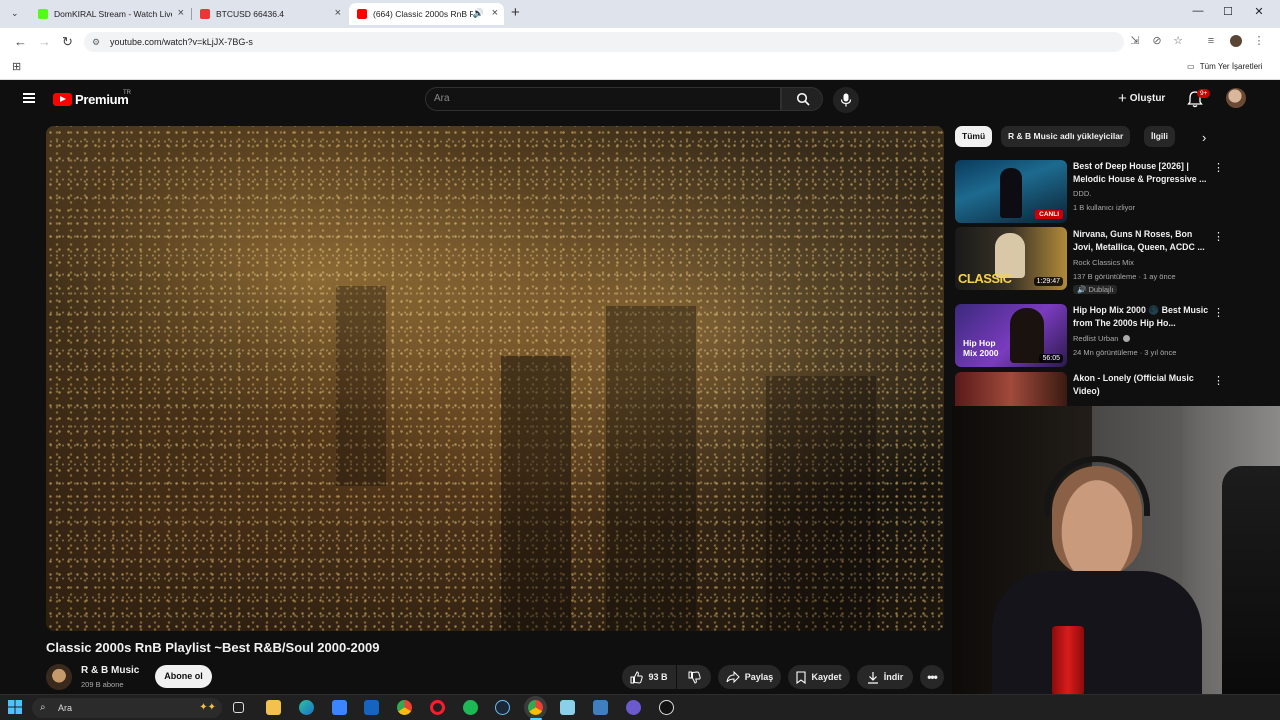  I want to click on more-horizontal-icon: •••, so click(932, 677).